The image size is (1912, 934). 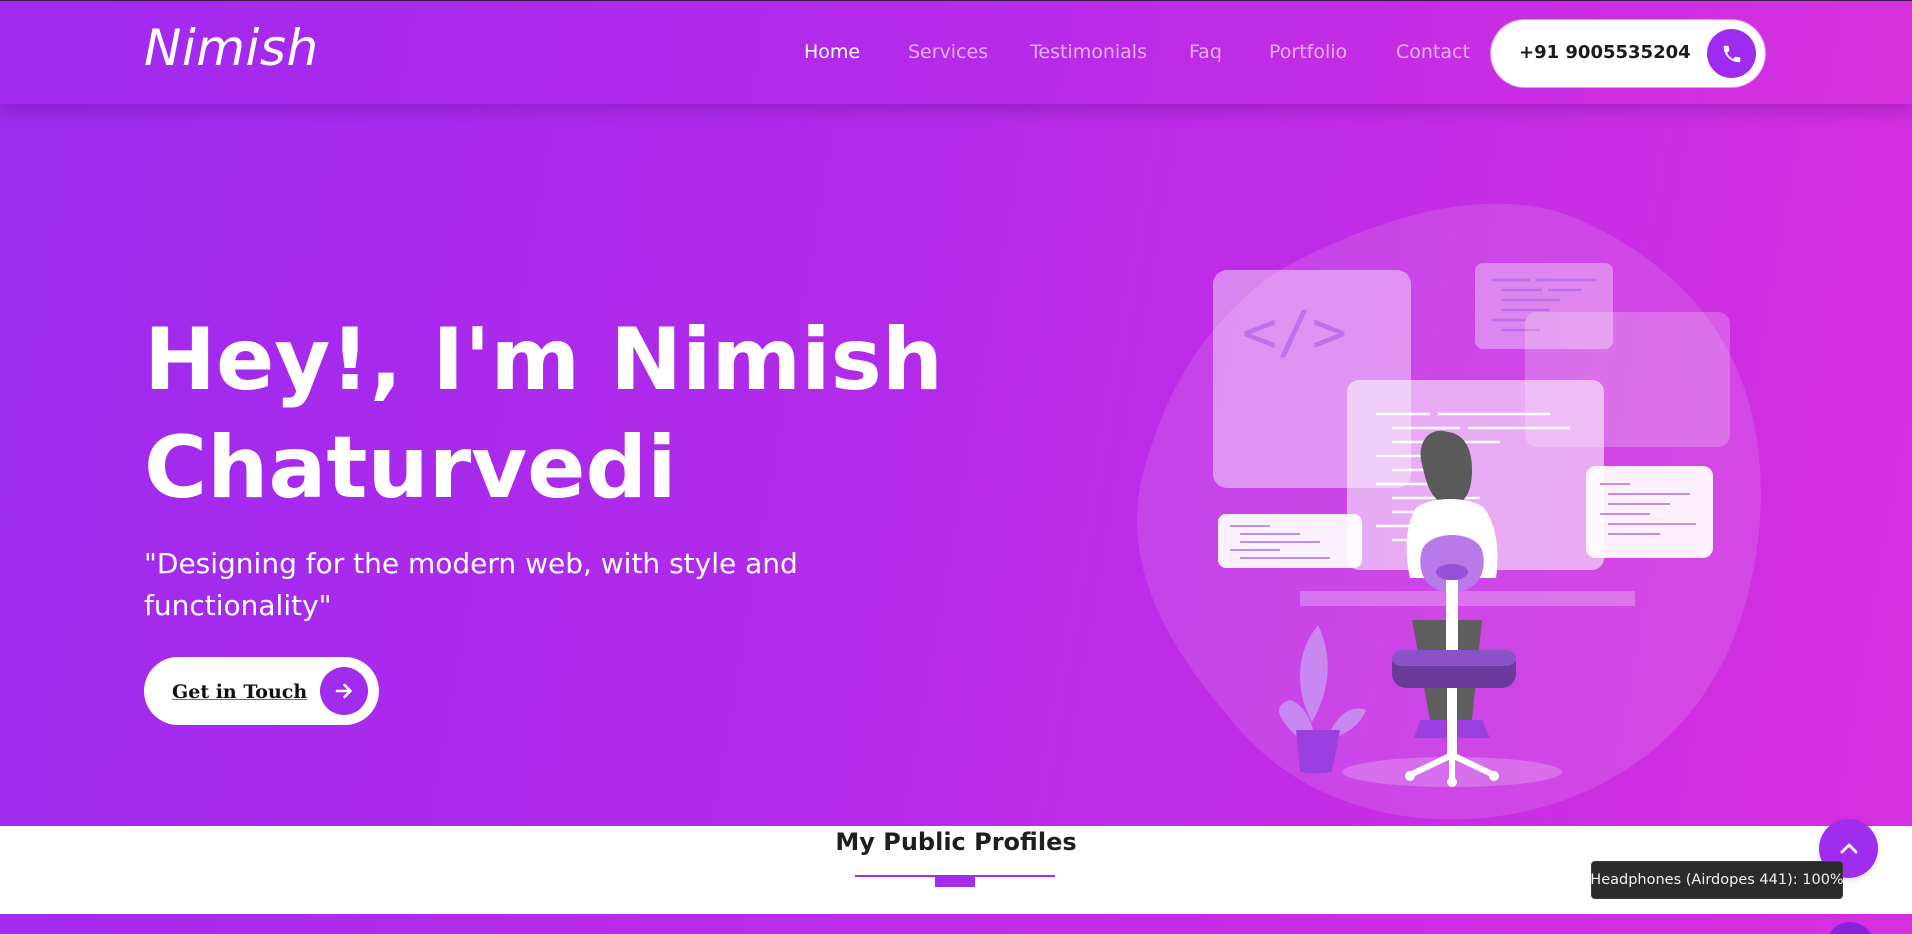 I want to click on get-in-touch-button: Get in Touch, so click(x=261, y=691).